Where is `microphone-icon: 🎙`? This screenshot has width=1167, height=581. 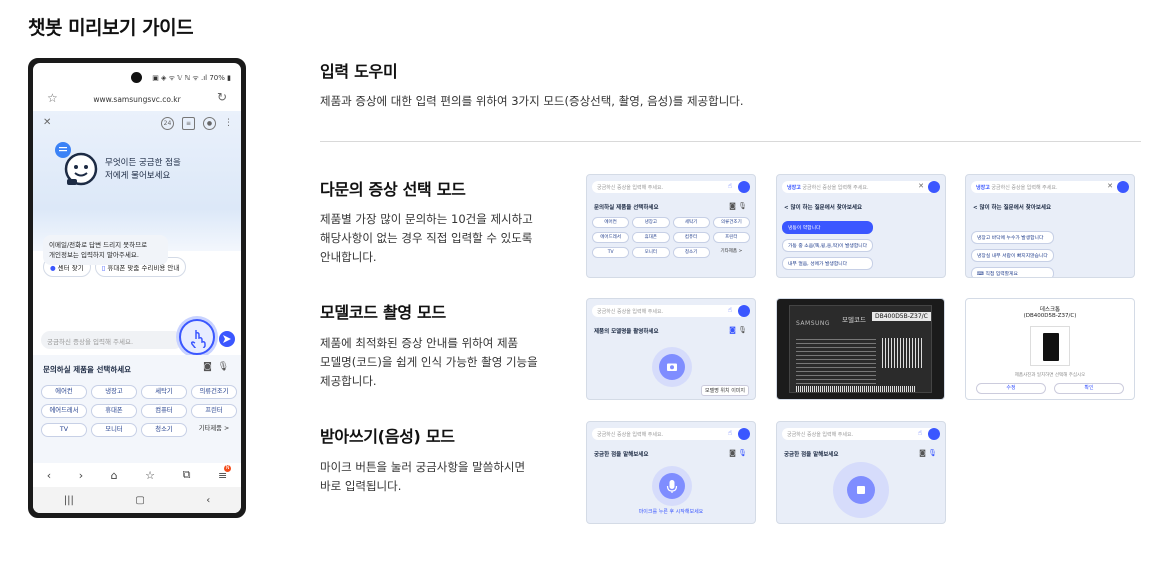 microphone-icon: 🎙 is located at coordinates (223, 367).